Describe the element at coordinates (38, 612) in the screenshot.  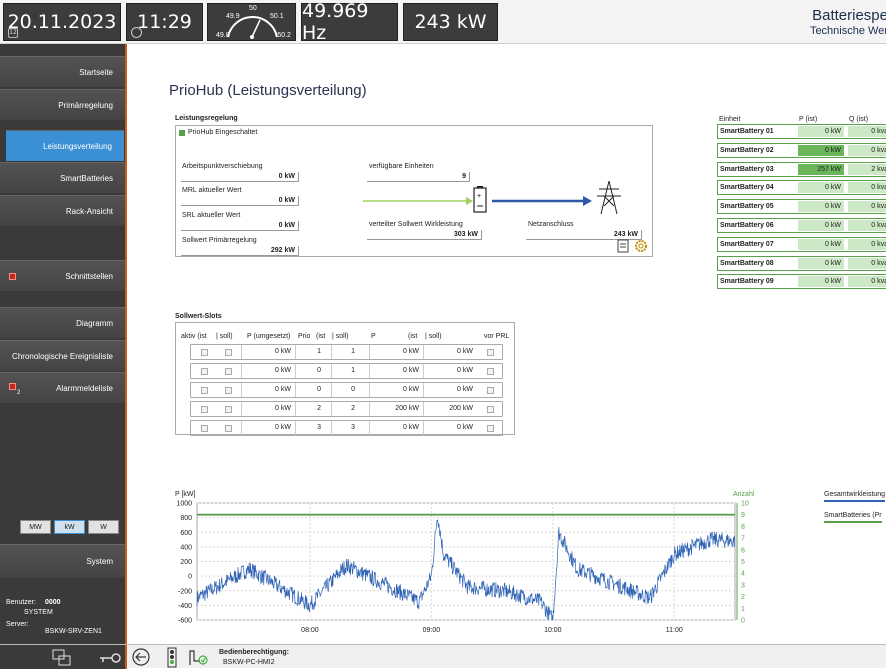
I see `user-name: SYSTEM` at that location.